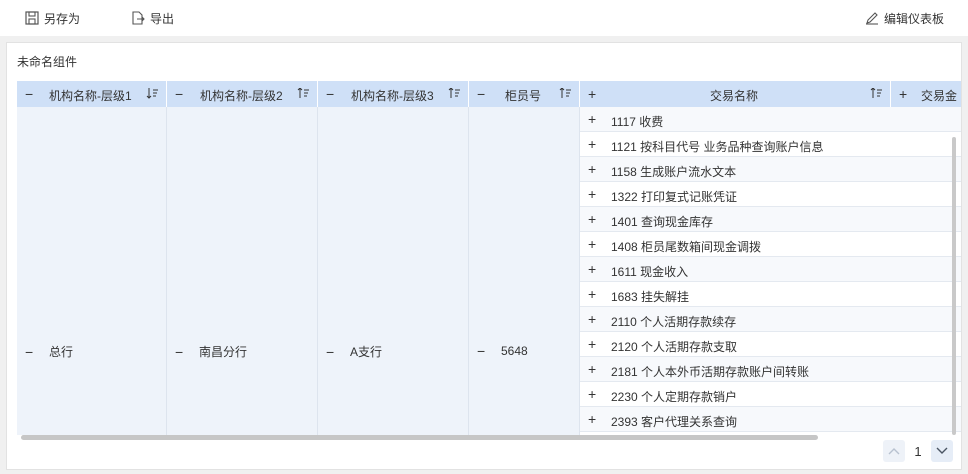 The height and width of the screenshot is (474, 968). I want to click on column-header-teller: − 柜员号, so click(524, 94).